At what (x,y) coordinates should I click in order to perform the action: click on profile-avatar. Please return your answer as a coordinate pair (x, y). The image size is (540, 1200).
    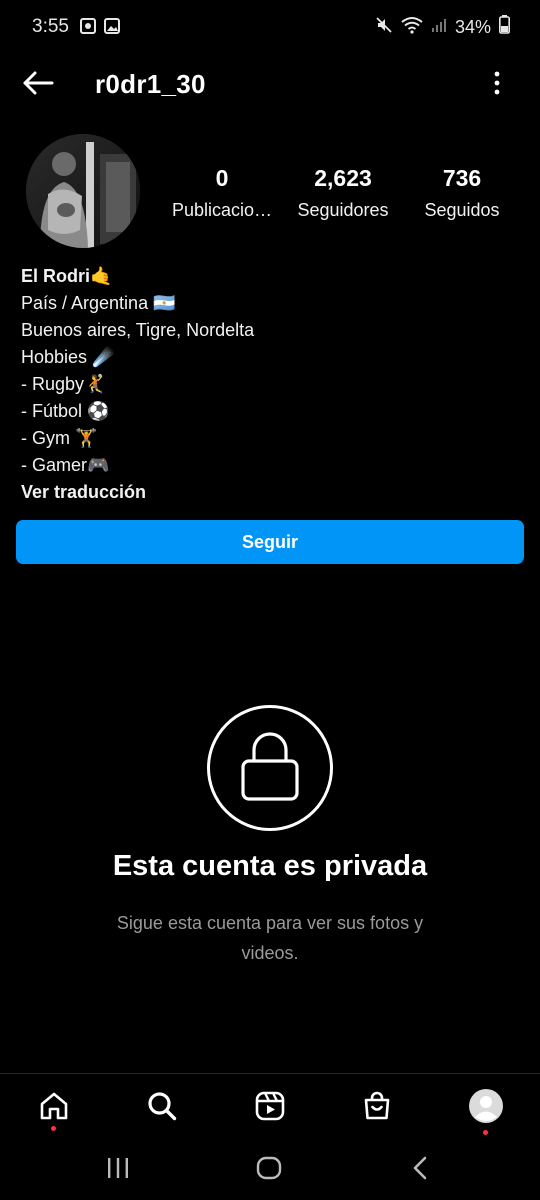
    Looking at the image, I should click on (83, 191).